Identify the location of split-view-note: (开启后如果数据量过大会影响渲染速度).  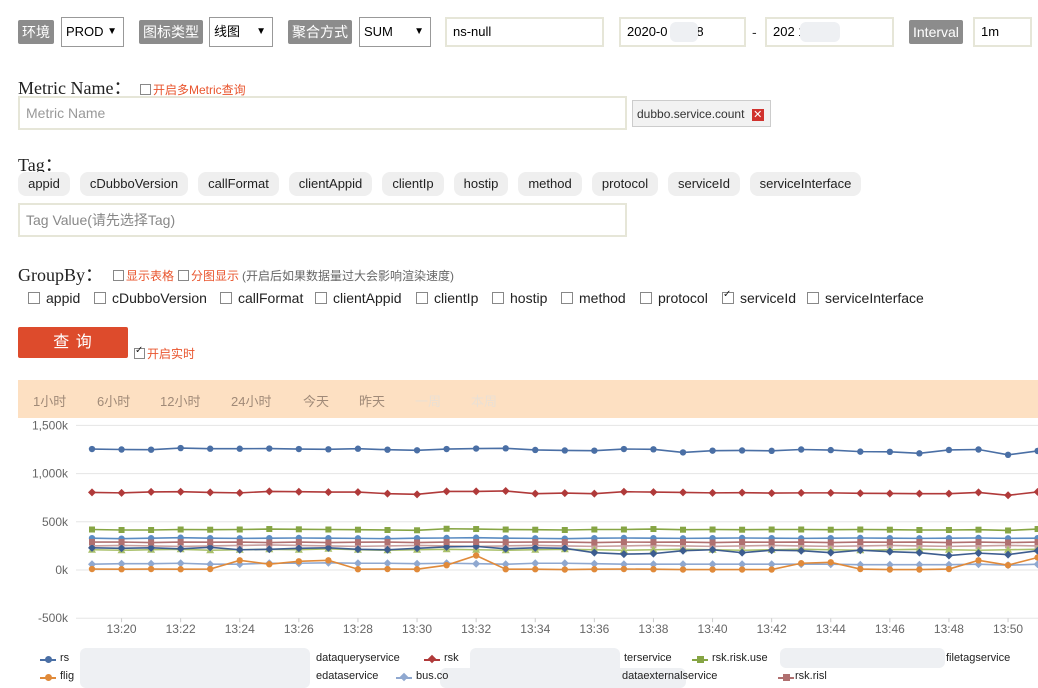
(348, 276).